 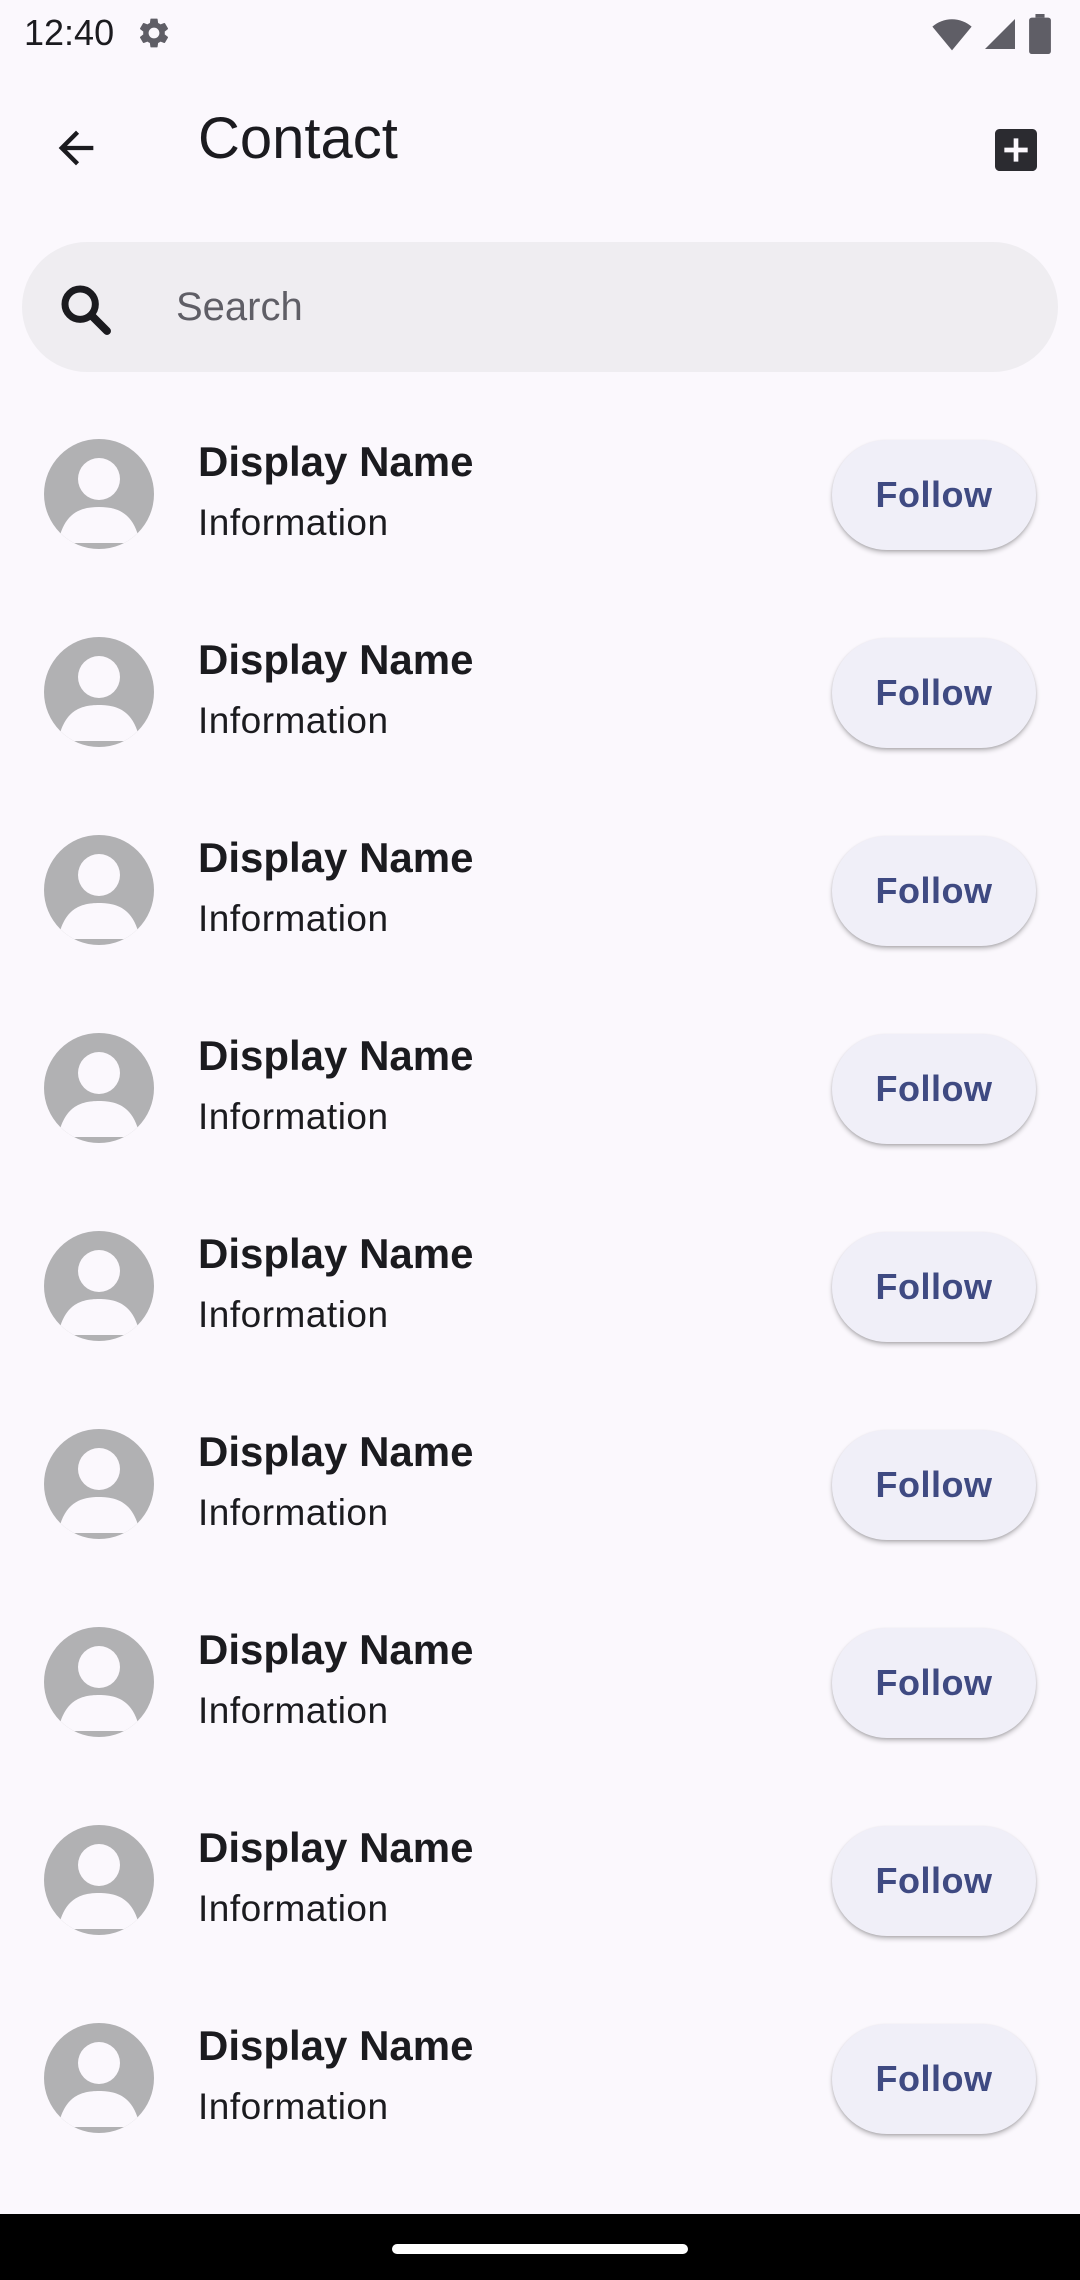 I want to click on back-button, so click(x=76, y=148).